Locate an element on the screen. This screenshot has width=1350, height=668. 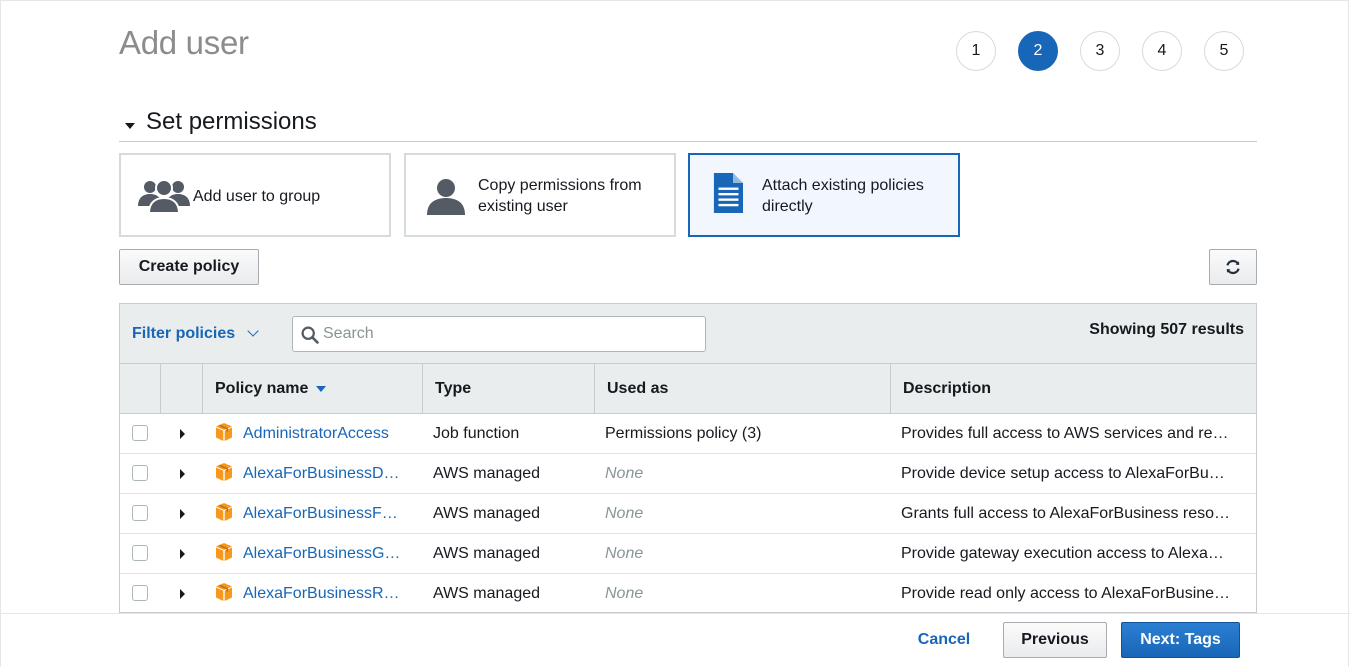
policy-name-link: AdministratorAccess is located at coordinates (328, 434).